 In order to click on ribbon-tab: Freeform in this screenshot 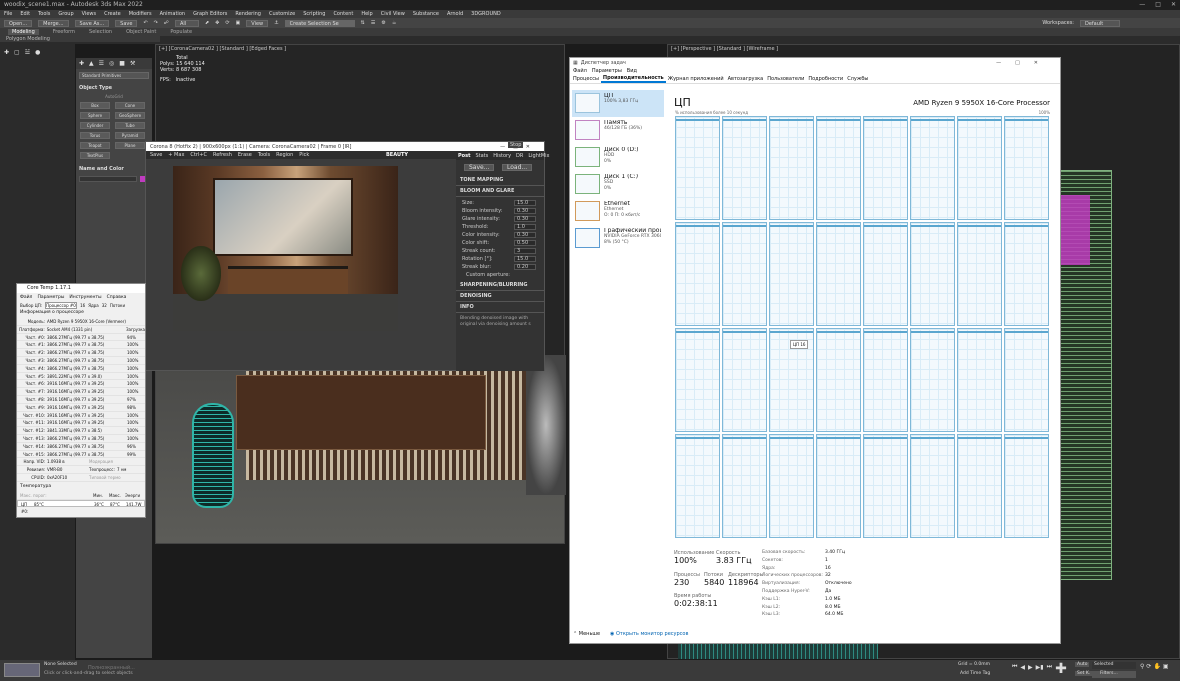, I will do `click(64, 32)`.